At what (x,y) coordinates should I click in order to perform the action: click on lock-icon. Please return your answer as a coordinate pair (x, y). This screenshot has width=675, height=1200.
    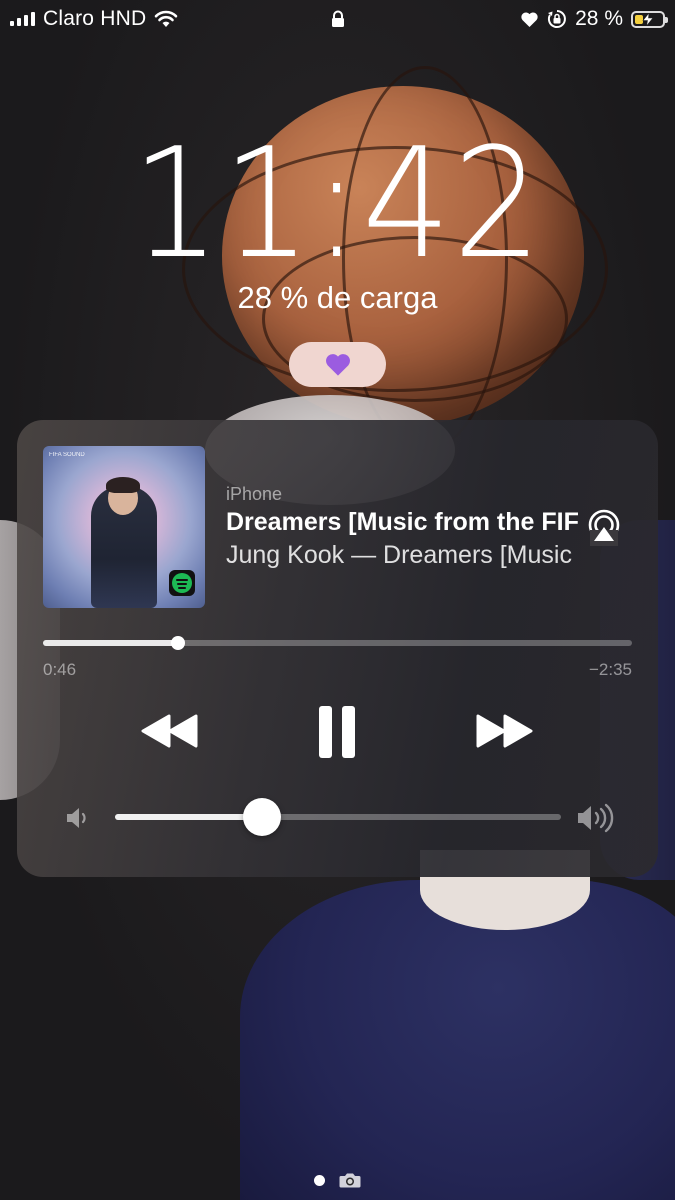
    Looking at the image, I should click on (338, 18).